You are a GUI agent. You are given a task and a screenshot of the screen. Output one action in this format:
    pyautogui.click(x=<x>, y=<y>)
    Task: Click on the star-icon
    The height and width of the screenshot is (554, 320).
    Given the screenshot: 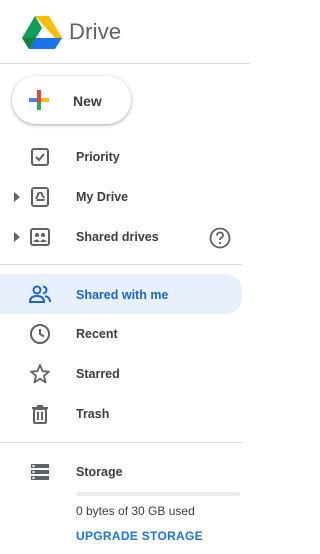 What is the action you would take?
    pyautogui.click(x=40, y=374)
    